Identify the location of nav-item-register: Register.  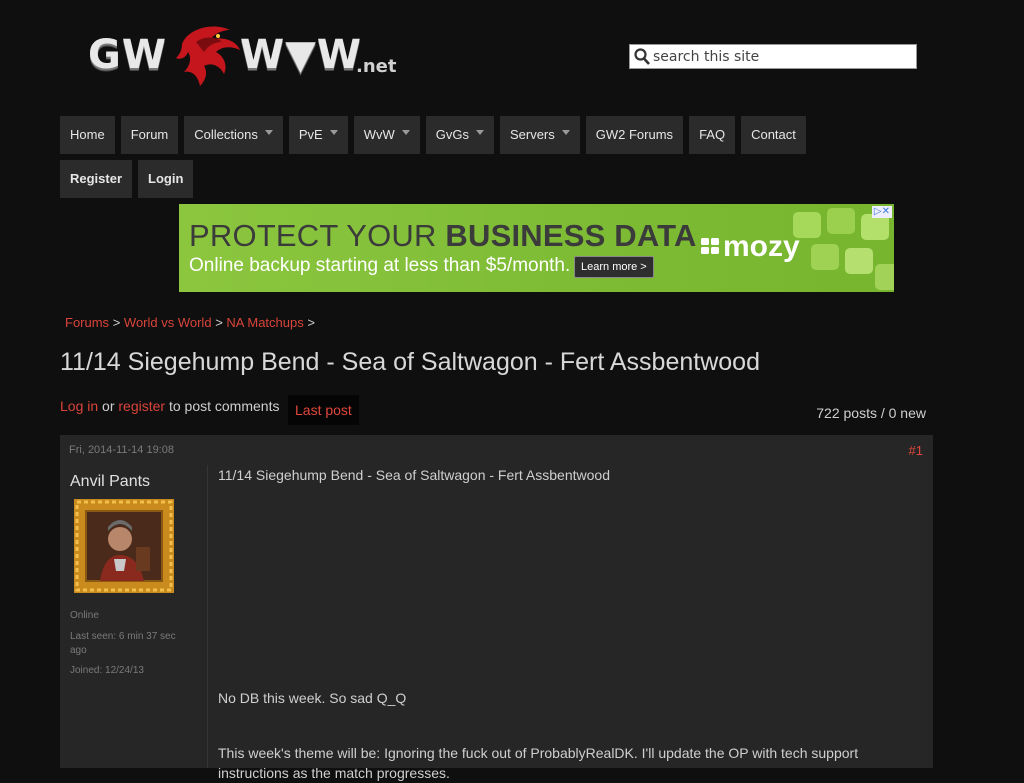
(96, 179).